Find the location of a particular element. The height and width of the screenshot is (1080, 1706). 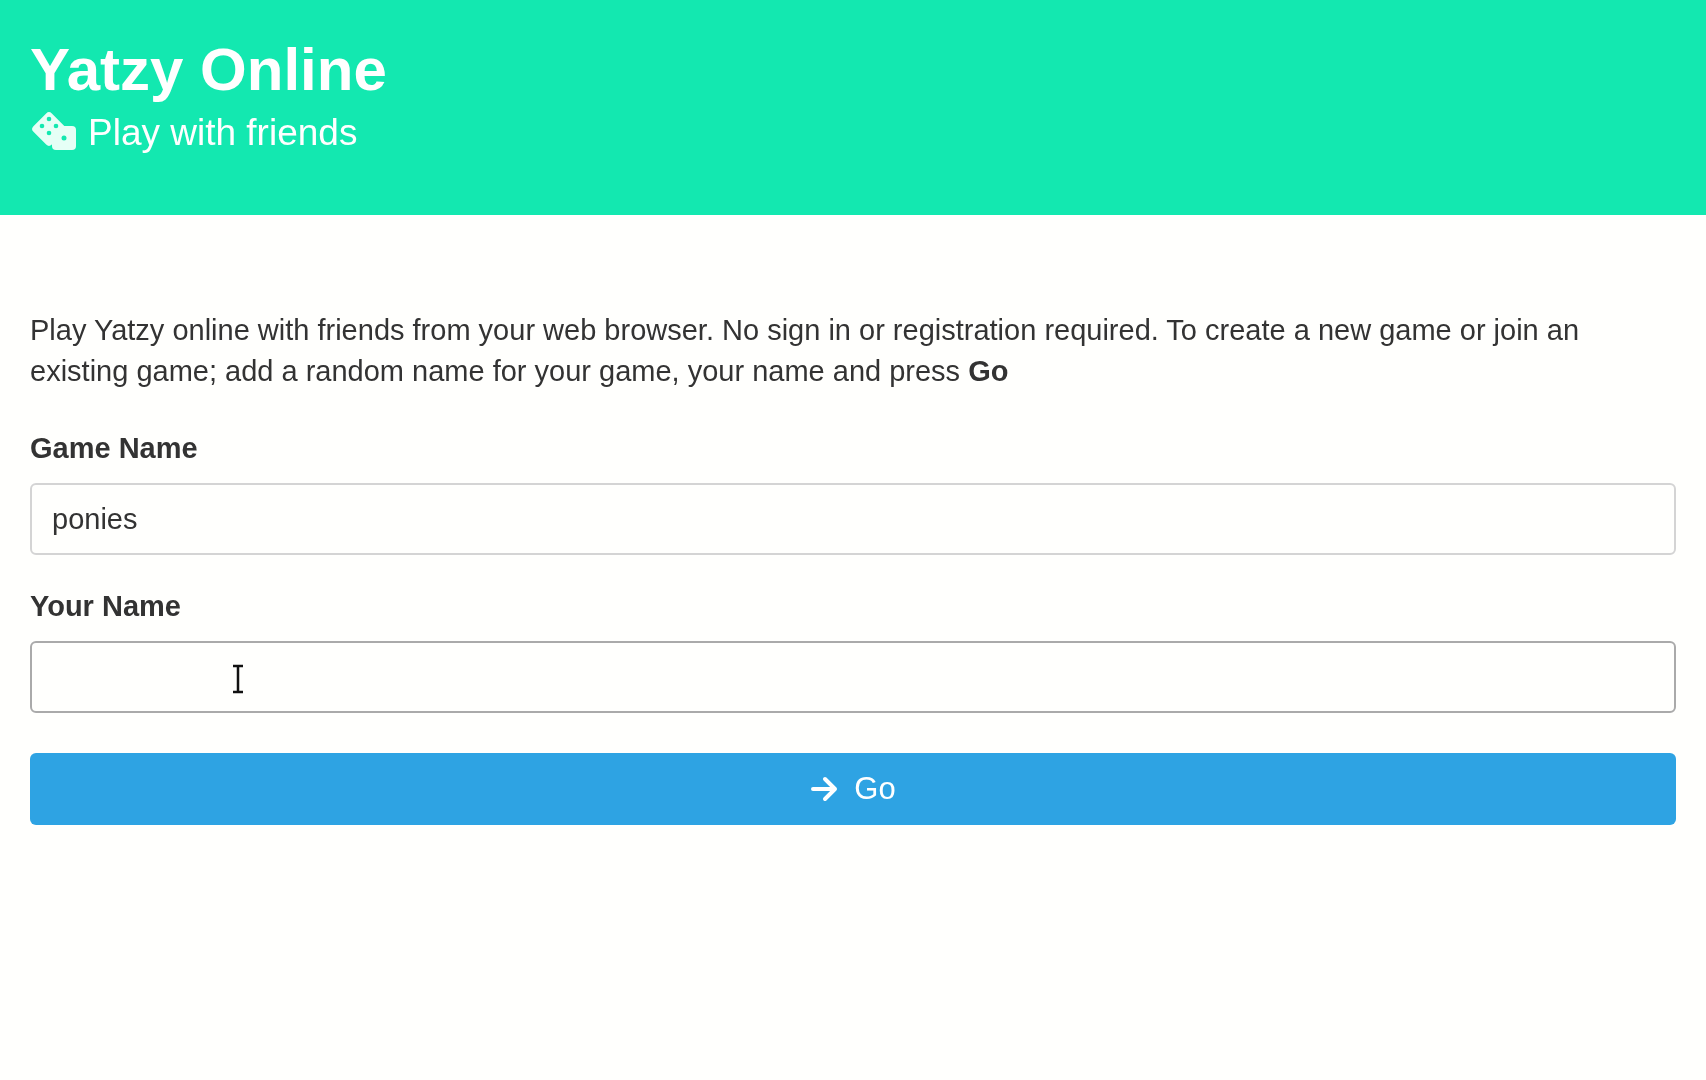

site-subtitle: Play with friends is located at coordinates (223, 133).